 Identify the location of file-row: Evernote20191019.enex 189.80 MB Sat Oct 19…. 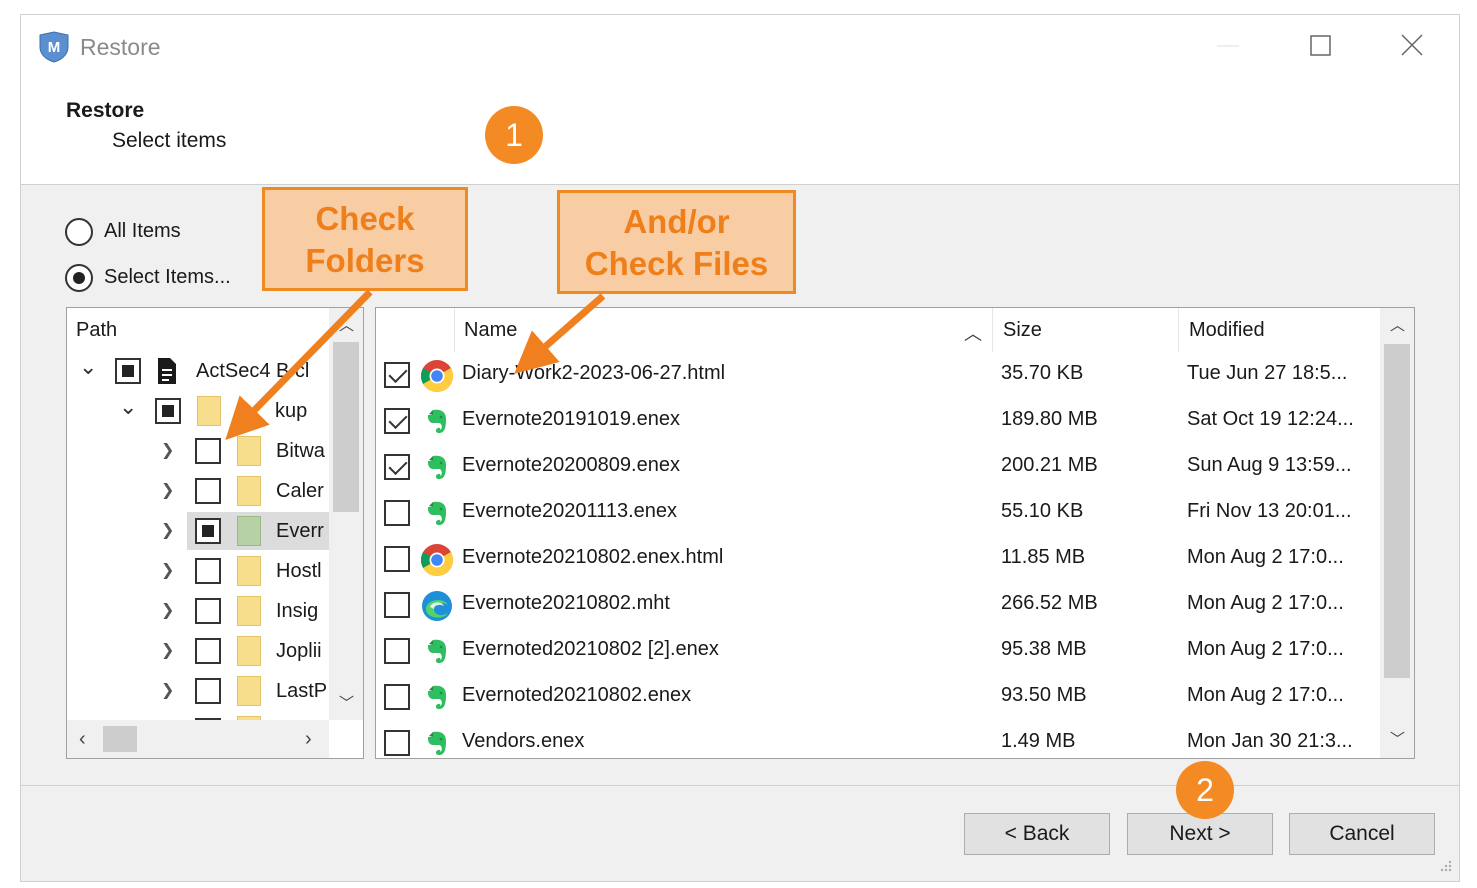
(878, 421).